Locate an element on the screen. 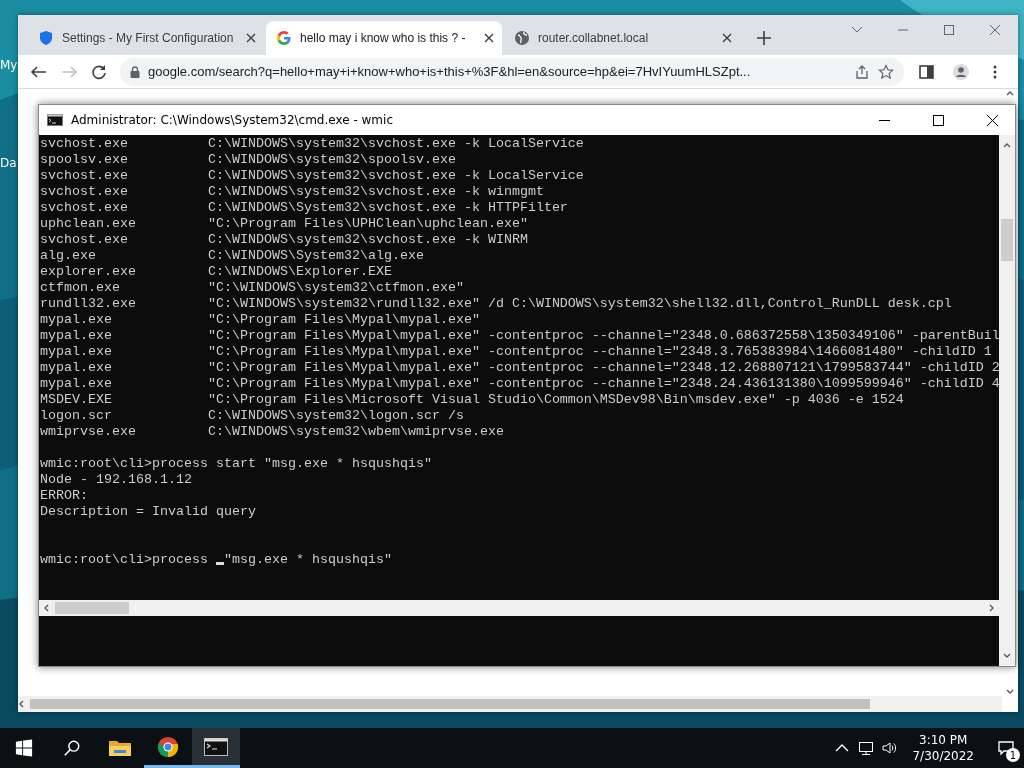 The height and width of the screenshot is (768, 1024). google-icon is located at coordinates (284, 38).